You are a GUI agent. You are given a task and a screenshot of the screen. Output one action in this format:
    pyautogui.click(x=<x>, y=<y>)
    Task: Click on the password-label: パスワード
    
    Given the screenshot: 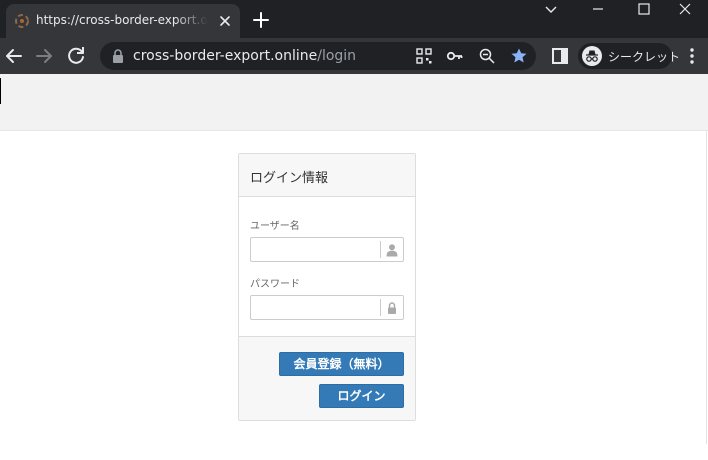 What is the action you would take?
    pyautogui.click(x=275, y=284)
    